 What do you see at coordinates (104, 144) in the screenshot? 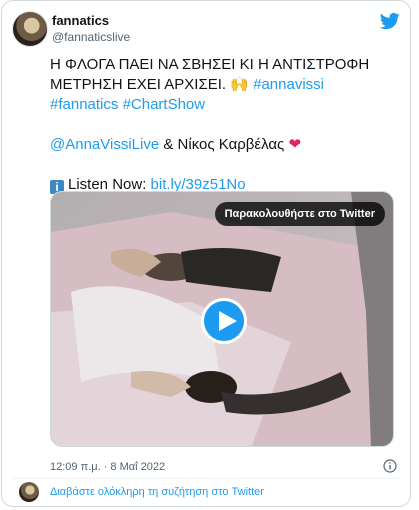
I see `mention-annavissilive: @AnnaVissiLive` at bounding box center [104, 144].